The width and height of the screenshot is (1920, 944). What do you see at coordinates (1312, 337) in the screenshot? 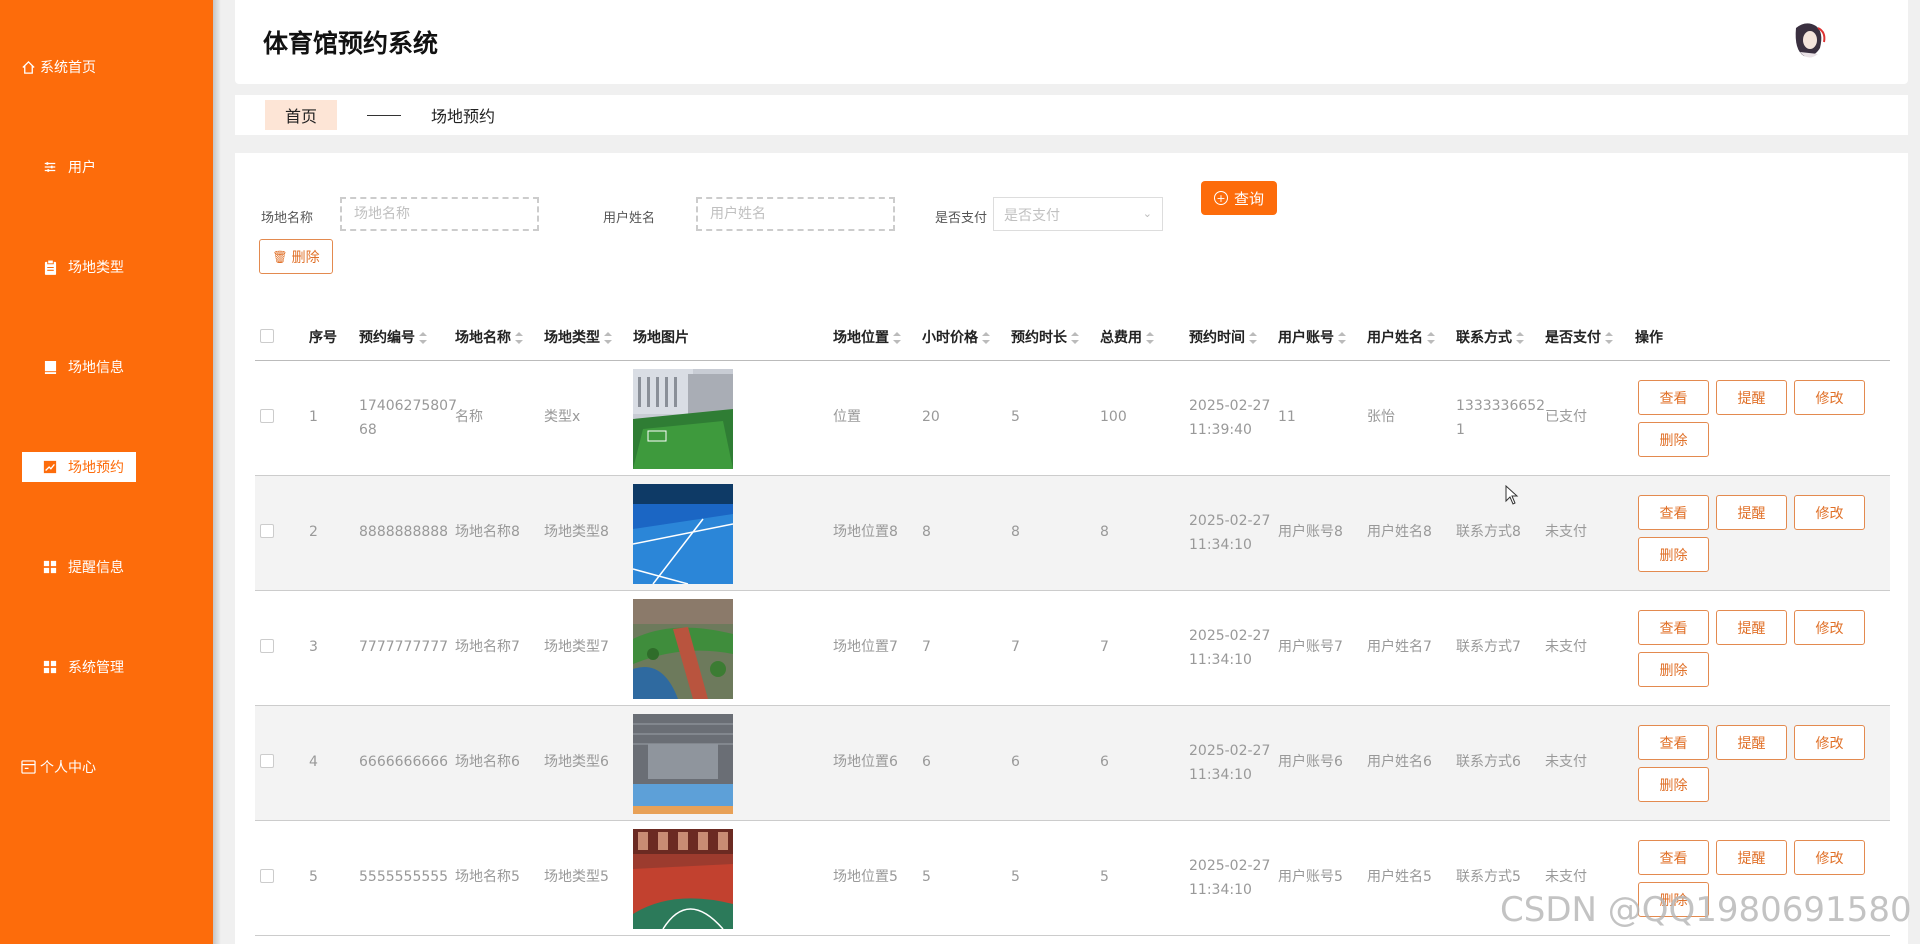
I see `col-user-account: 用户账号` at bounding box center [1312, 337].